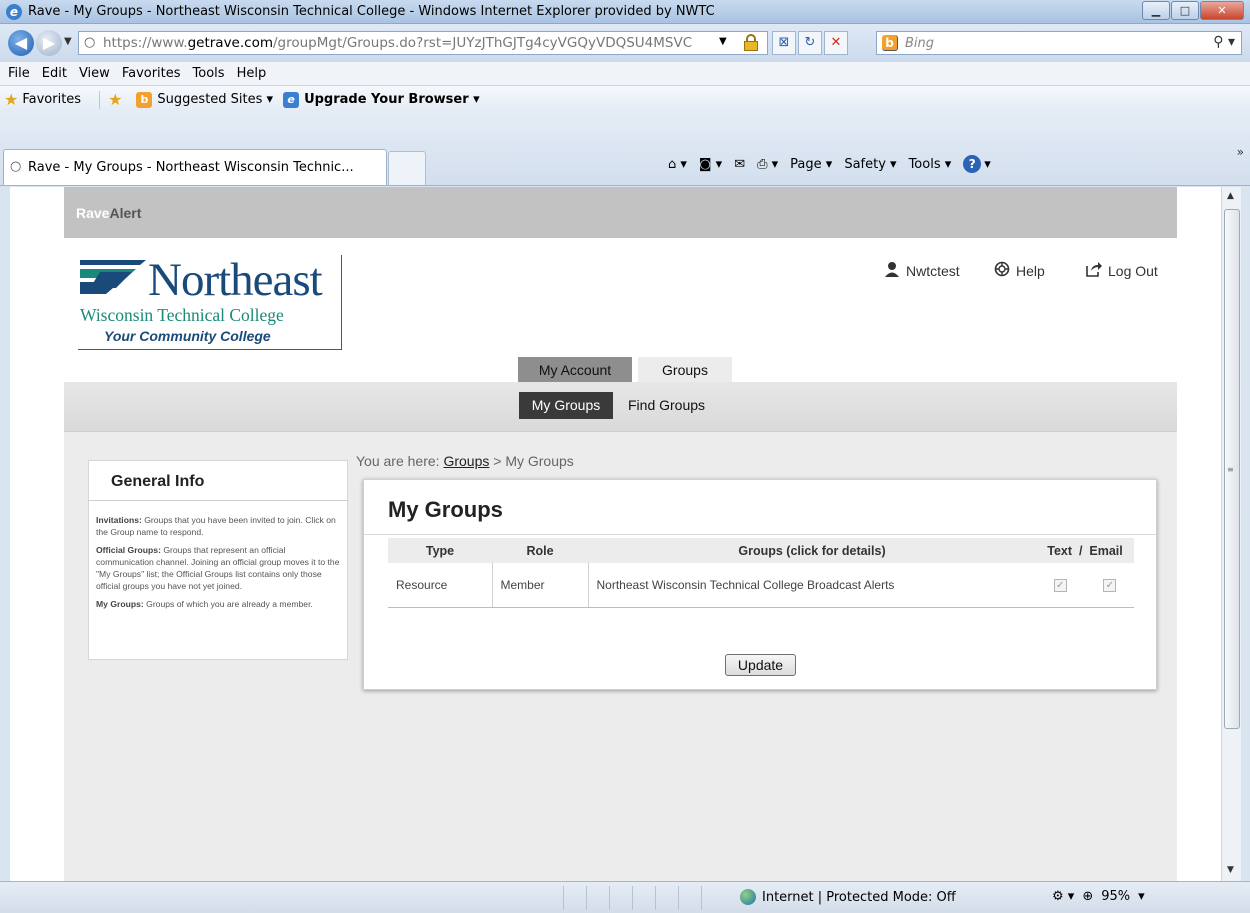  I want to click on bing-logo-icon: b, so click(890, 43).